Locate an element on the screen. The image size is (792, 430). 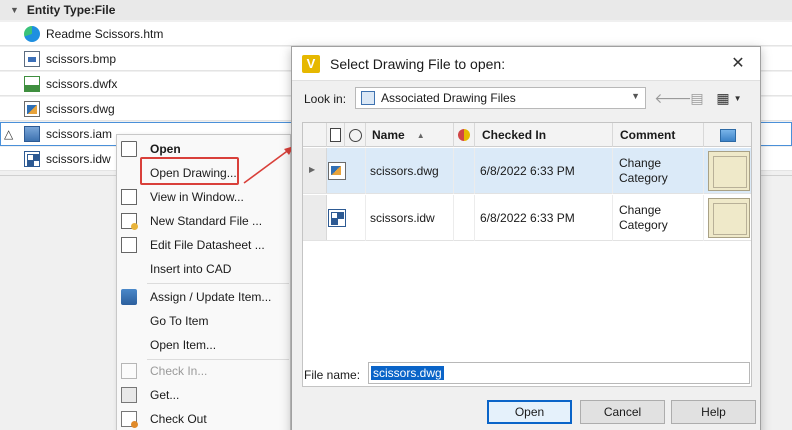
window-icon is located at coordinates (129, 197).